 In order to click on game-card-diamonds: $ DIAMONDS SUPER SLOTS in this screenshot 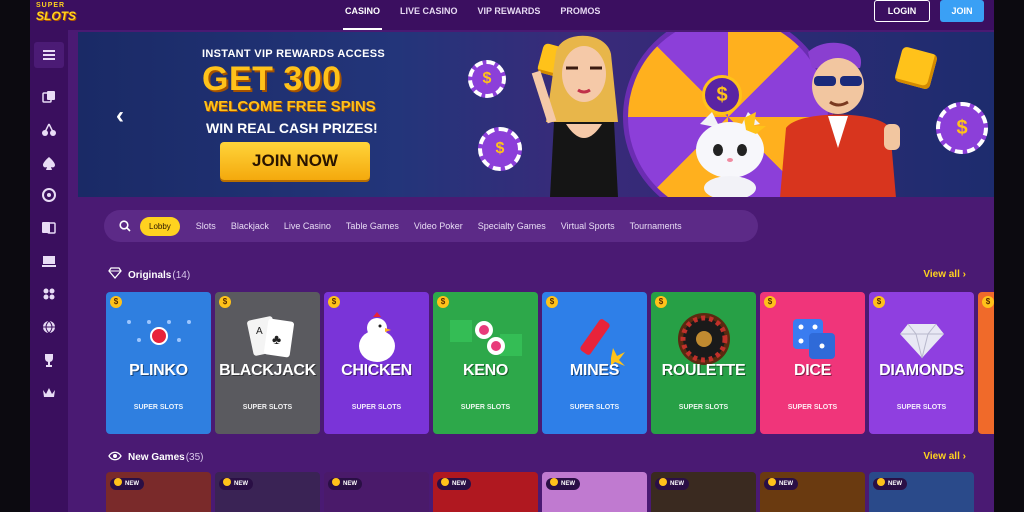, I will do `click(921, 363)`.